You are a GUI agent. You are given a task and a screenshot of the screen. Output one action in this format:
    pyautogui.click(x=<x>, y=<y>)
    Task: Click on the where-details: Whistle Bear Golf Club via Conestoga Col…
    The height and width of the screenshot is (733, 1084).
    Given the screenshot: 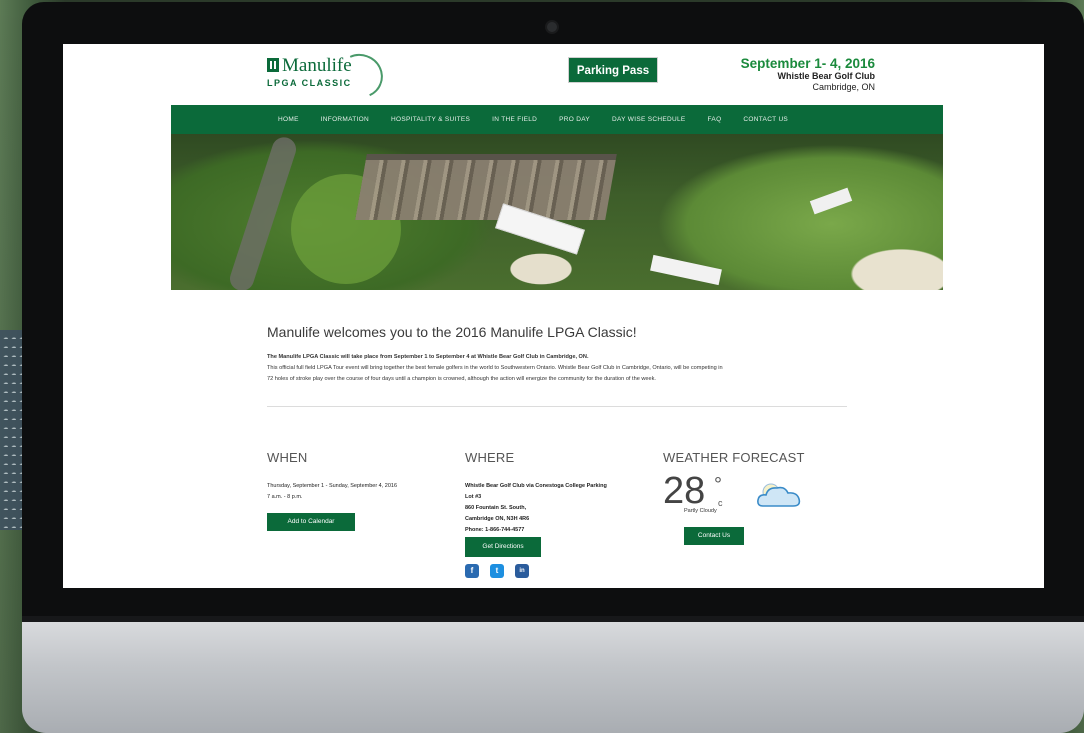 What is the action you would take?
    pyautogui.click(x=557, y=508)
    